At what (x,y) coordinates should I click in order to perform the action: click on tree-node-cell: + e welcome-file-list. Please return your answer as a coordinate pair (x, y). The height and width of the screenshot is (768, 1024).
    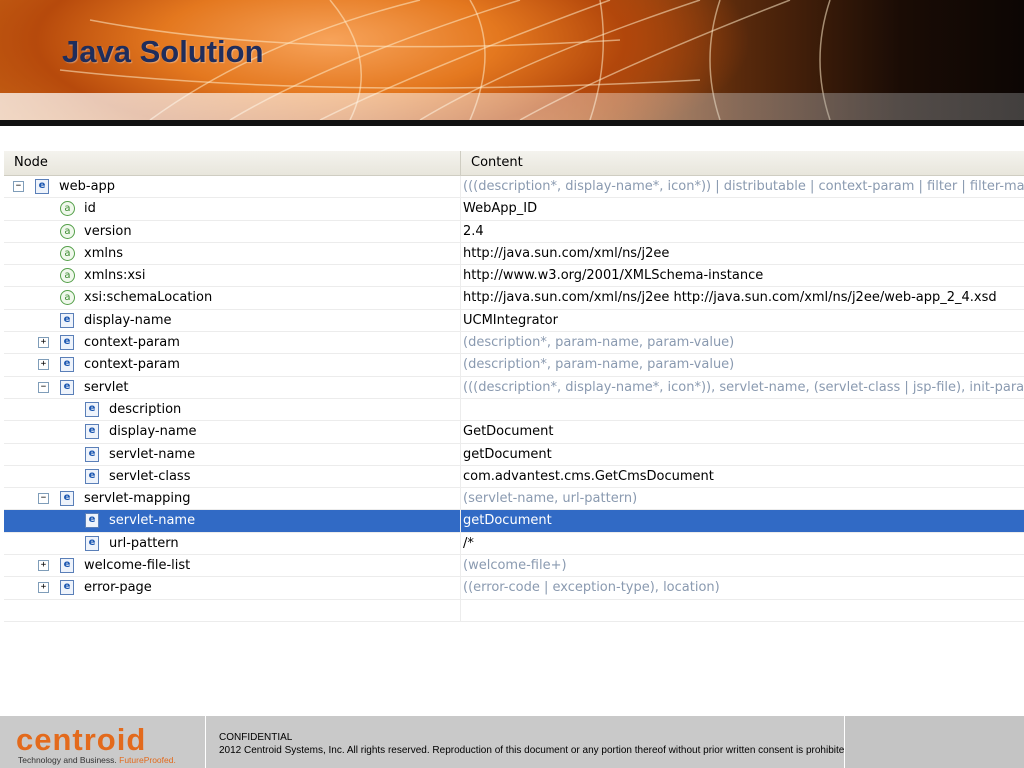
    Looking at the image, I should click on (232, 565).